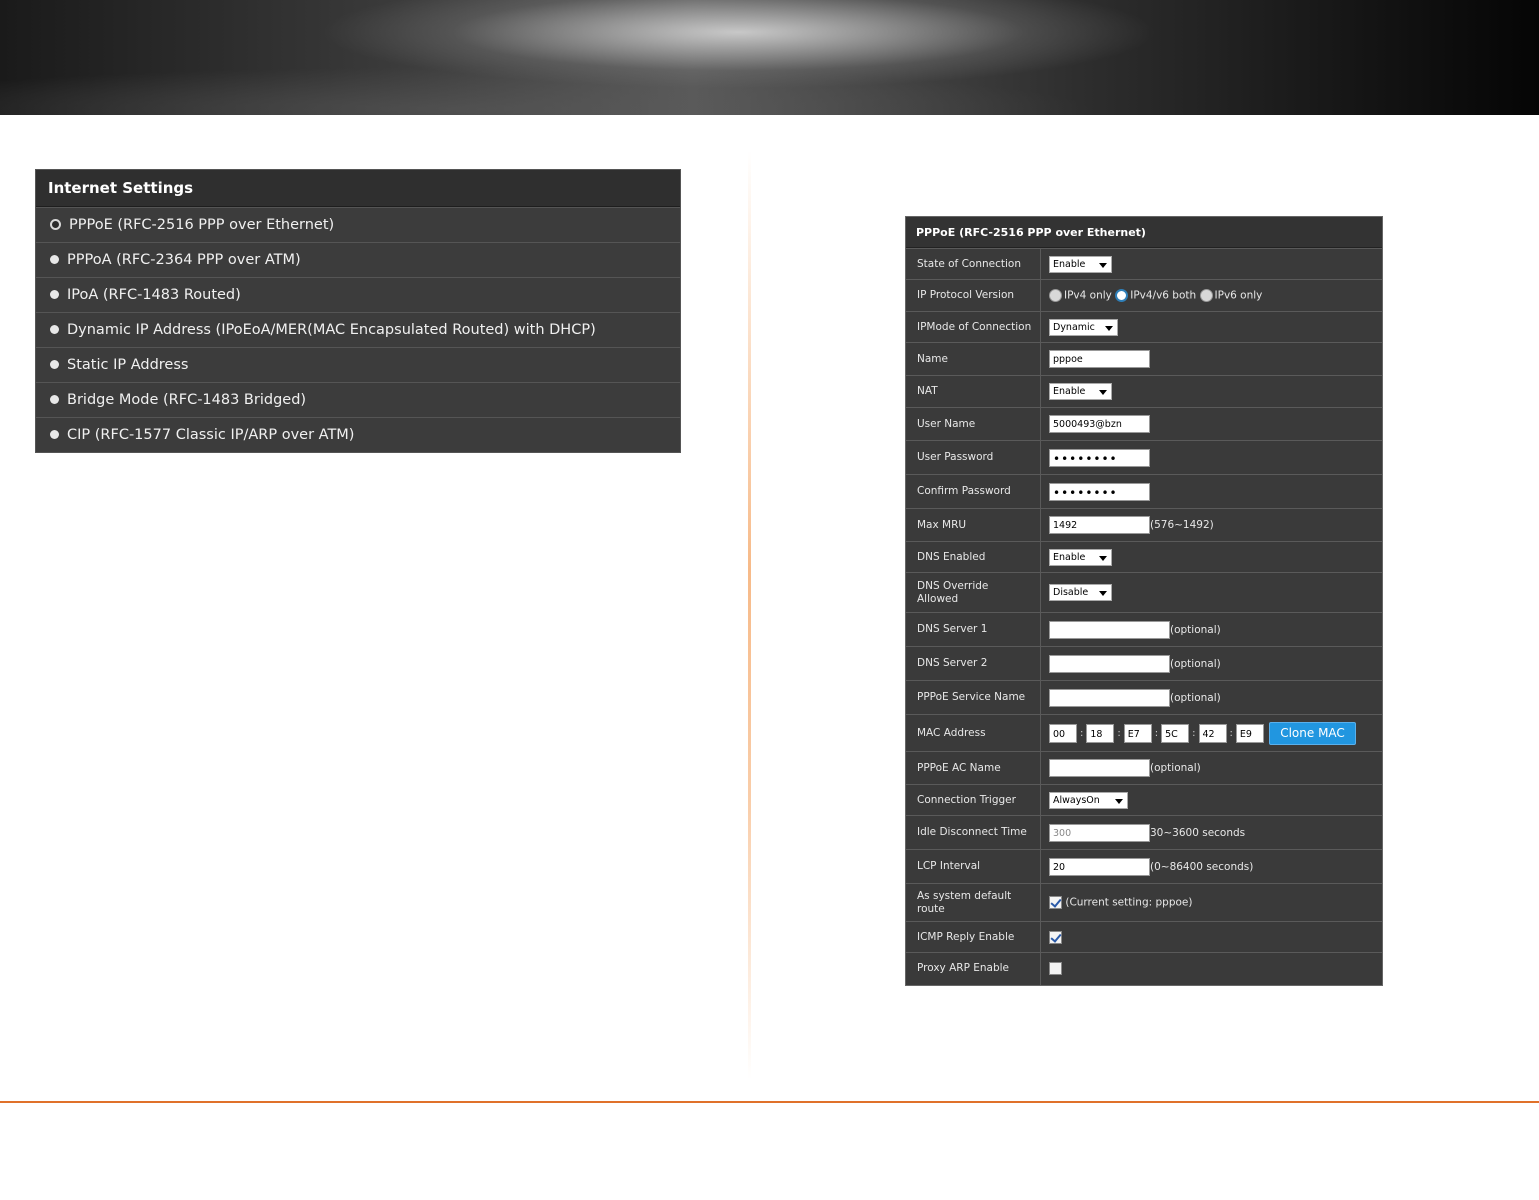  I want to click on row-dns-override: DNS Override Allowed Disable, so click(1144, 592).